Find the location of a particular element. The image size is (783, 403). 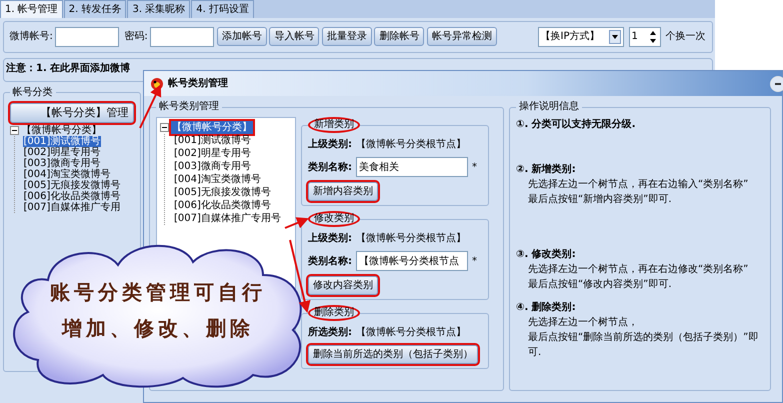

help-heading: ①. 分类可以支持无限分级. is located at coordinates (576, 125).